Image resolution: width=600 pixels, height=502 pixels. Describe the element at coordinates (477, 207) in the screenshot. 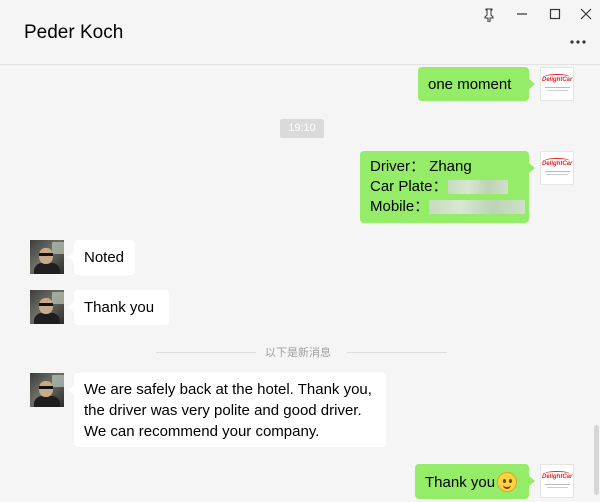

I see `redacted-mobile` at that location.